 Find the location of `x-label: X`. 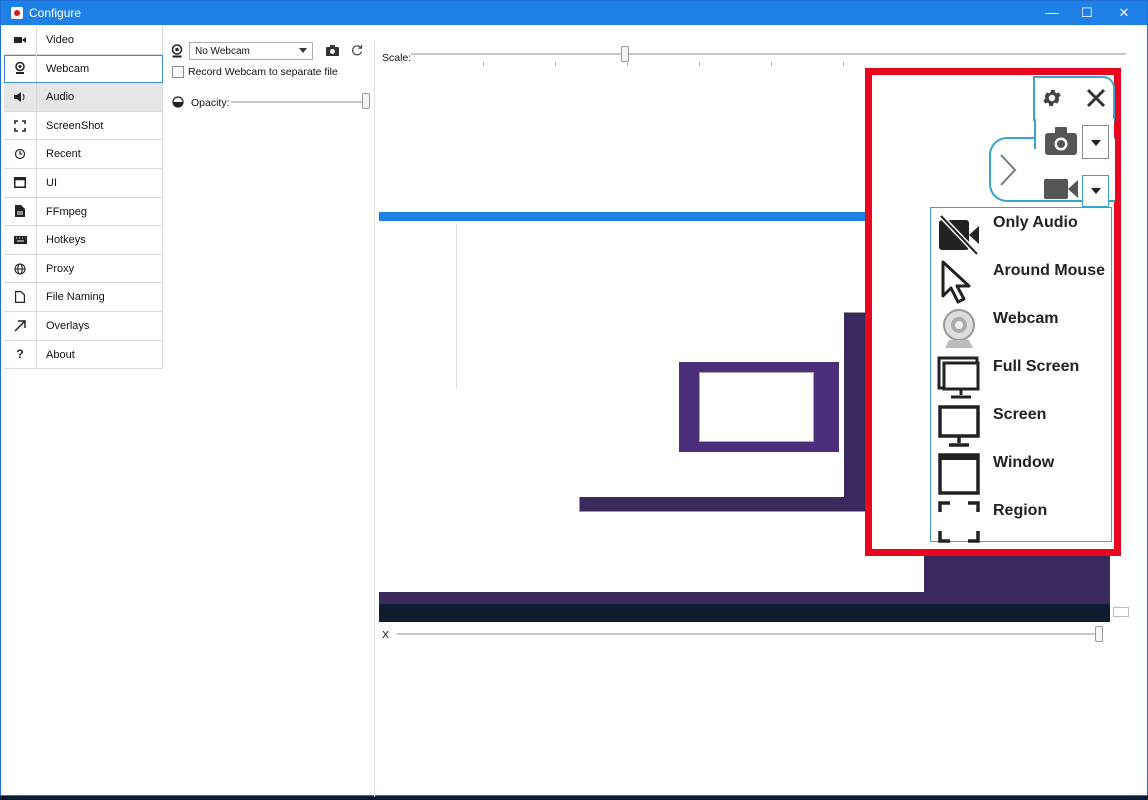

x-label: X is located at coordinates (386, 635).